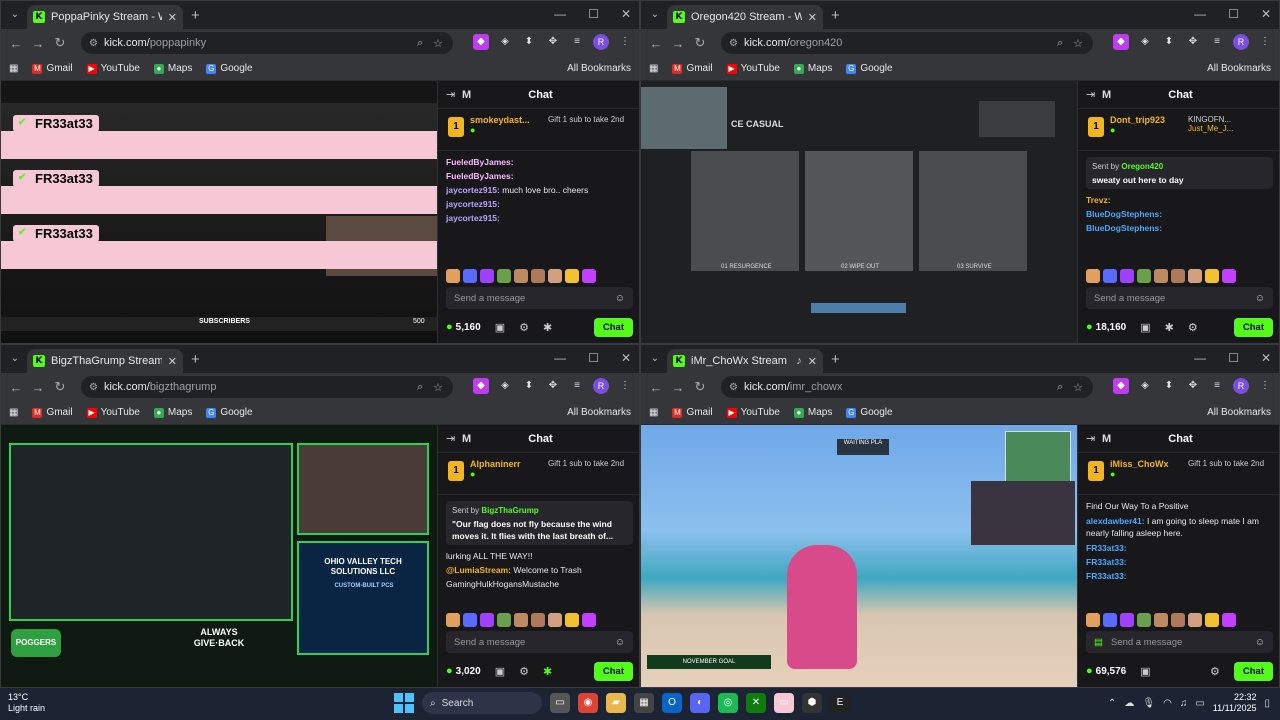 This screenshot has width=1280, height=720. I want to click on pinned-by-user: Oregon420, so click(1142, 166).